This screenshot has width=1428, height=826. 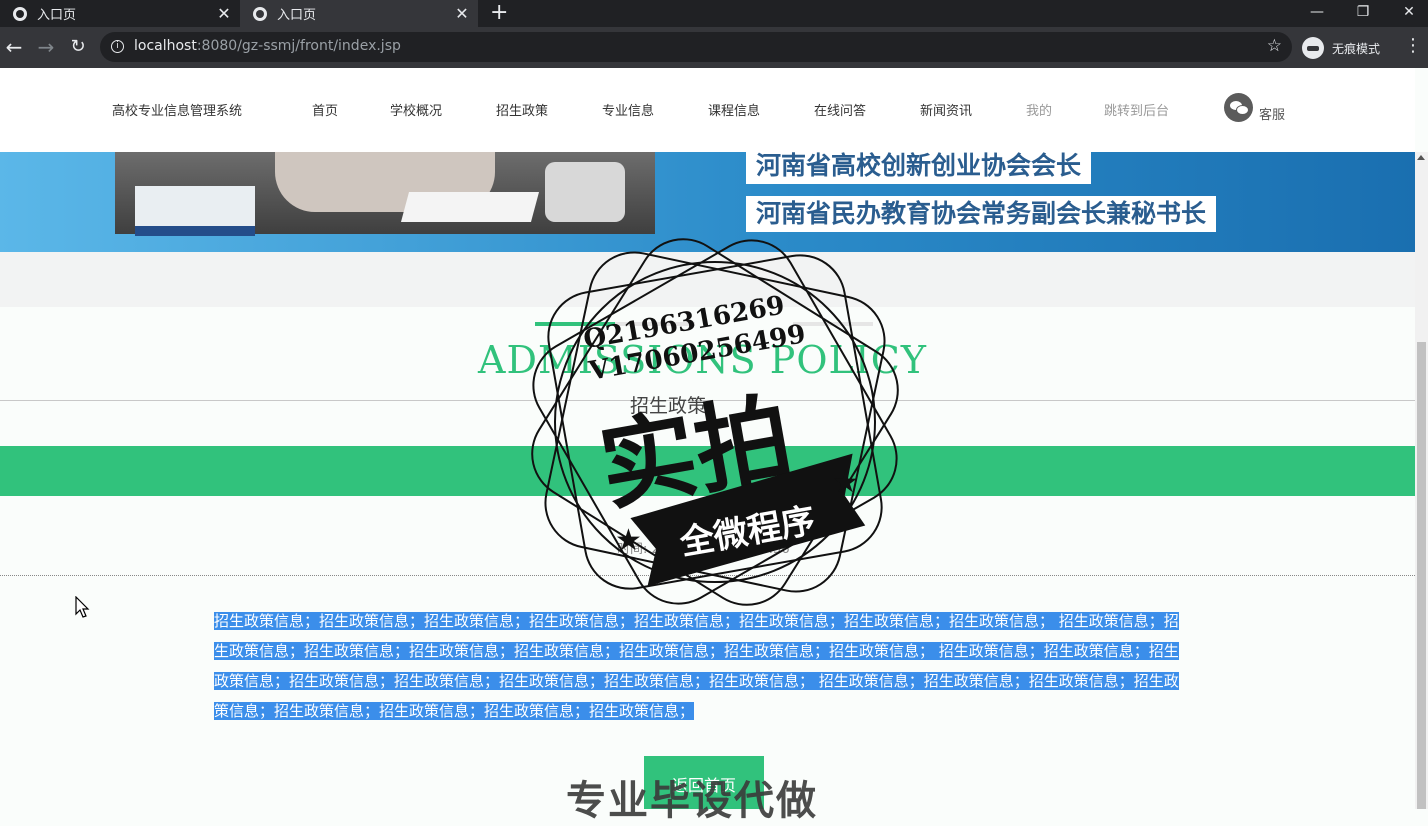 What do you see at coordinates (46, 47) in the screenshot?
I see `forward-arrow-icon: →` at bounding box center [46, 47].